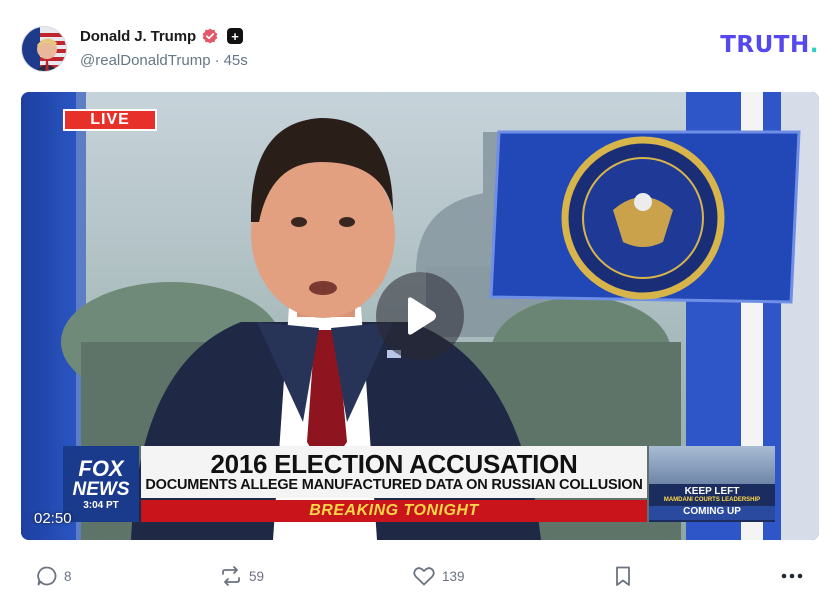  Describe the element at coordinates (765, 45) in the screenshot. I see `logo-text: TRUTH` at that location.